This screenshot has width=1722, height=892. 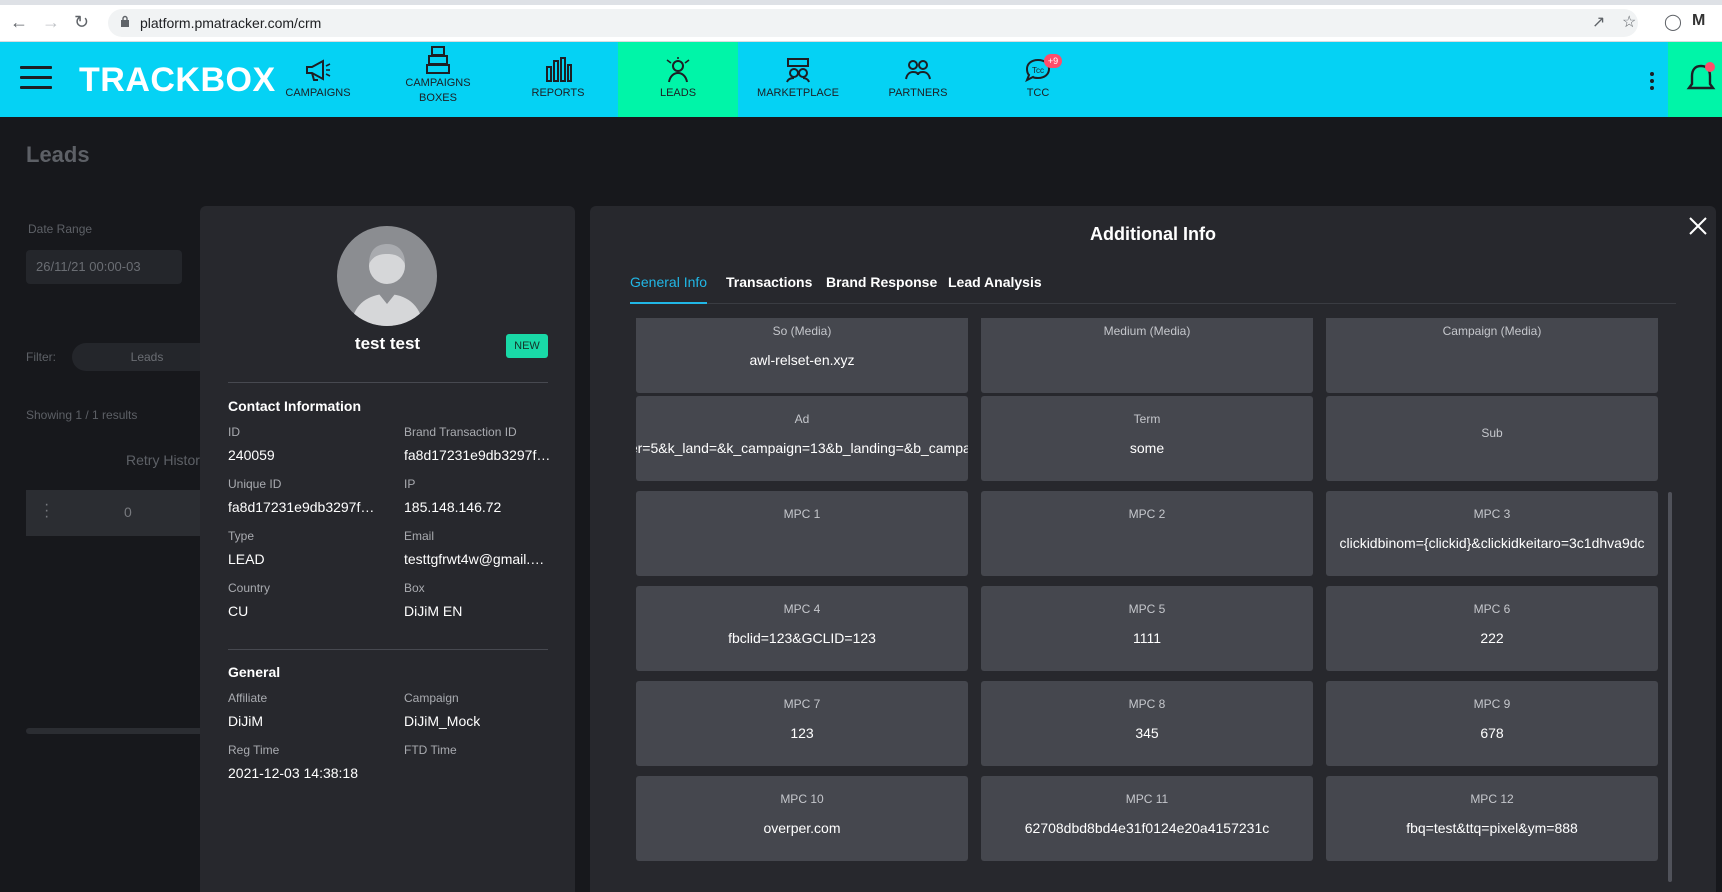 What do you see at coordinates (116, 731) in the screenshot?
I see `horizontal-scrollbar` at bounding box center [116, 731].